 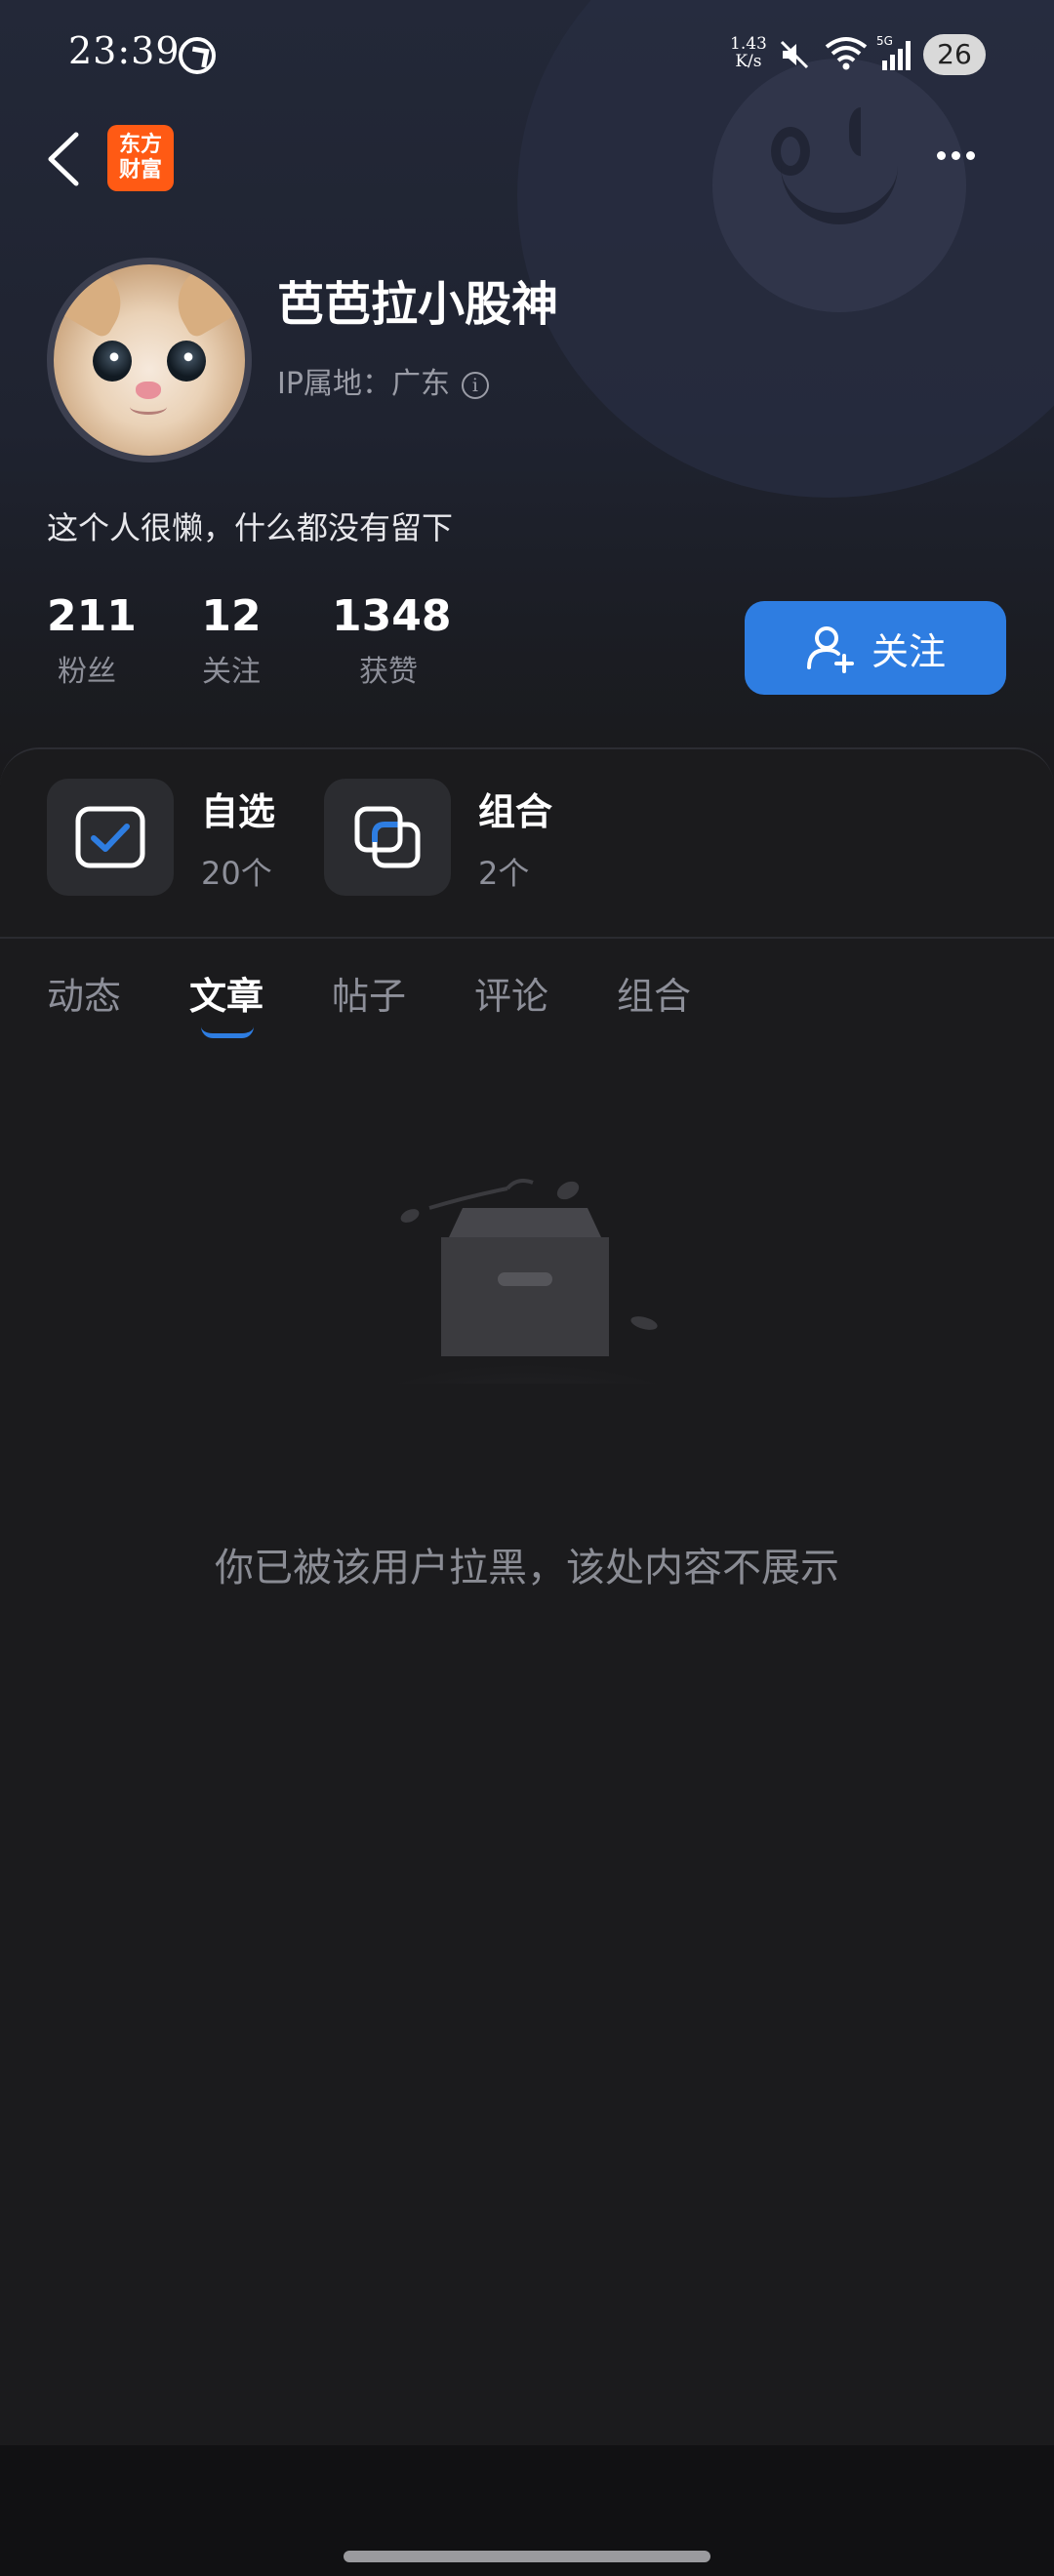 What do you see at coordinates (749, 61) in the screenshot?
I see `network-speed-unit: K/s` at bounding box center [749, 61].